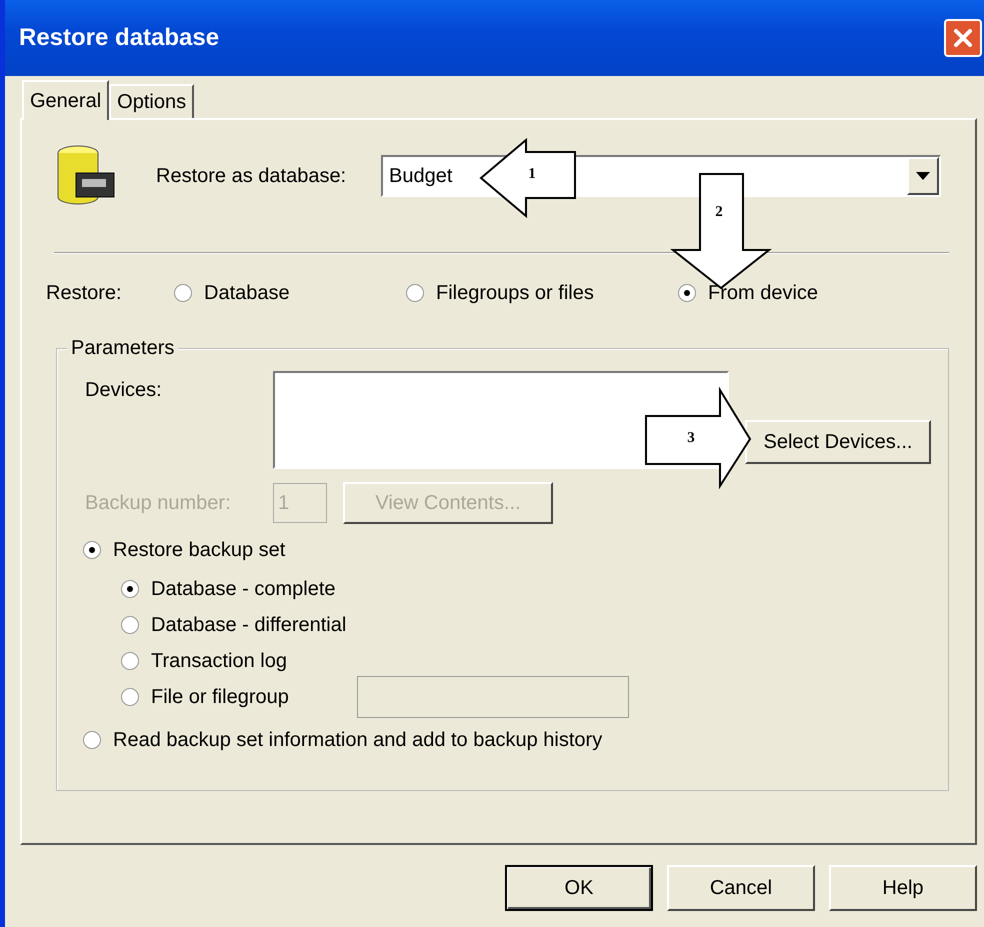 The image size is (984, 927). I want to click on callout-tooltip: 1, so click(528, 179).